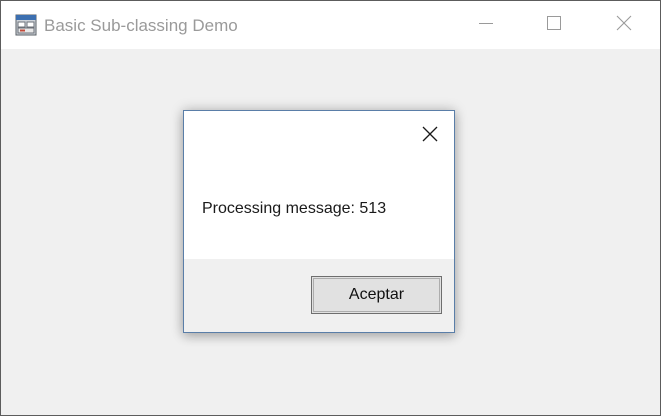 The height and width of the screenshot is (416, 661). I want to click on maximize-icon, so click(554, 25).